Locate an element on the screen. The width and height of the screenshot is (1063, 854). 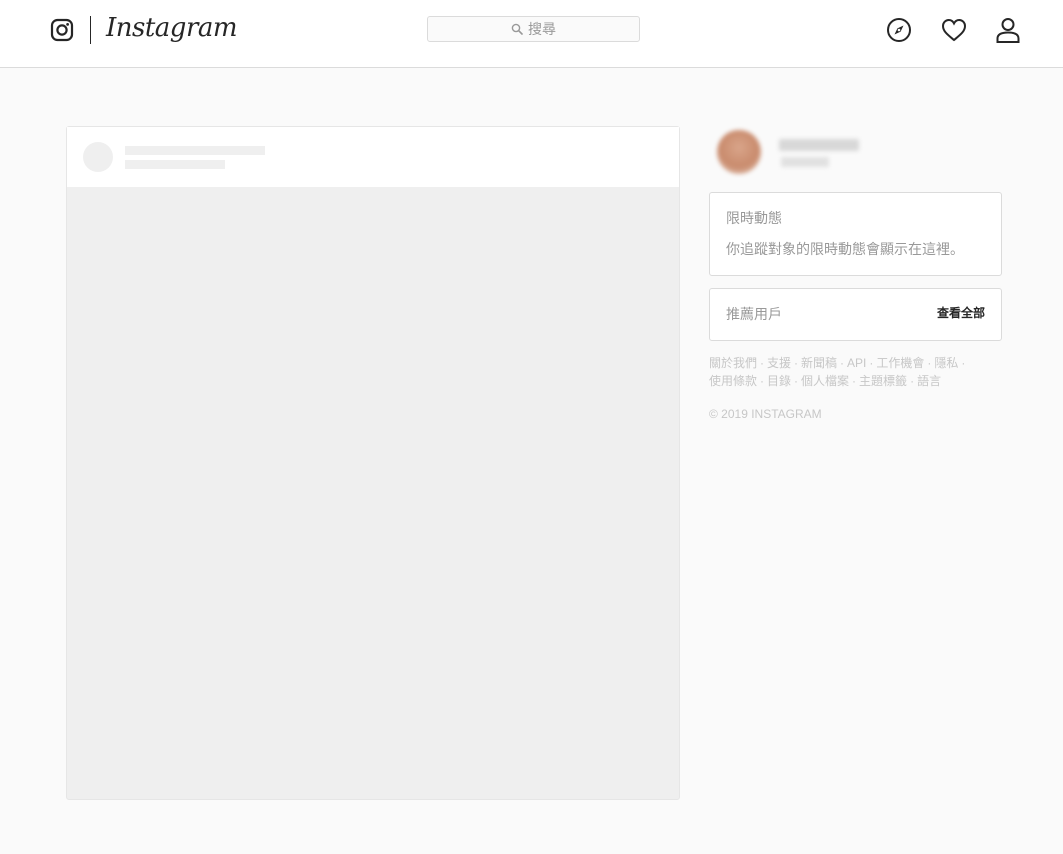
footer-link-help: 支援 is located at coordinates (779, 363).